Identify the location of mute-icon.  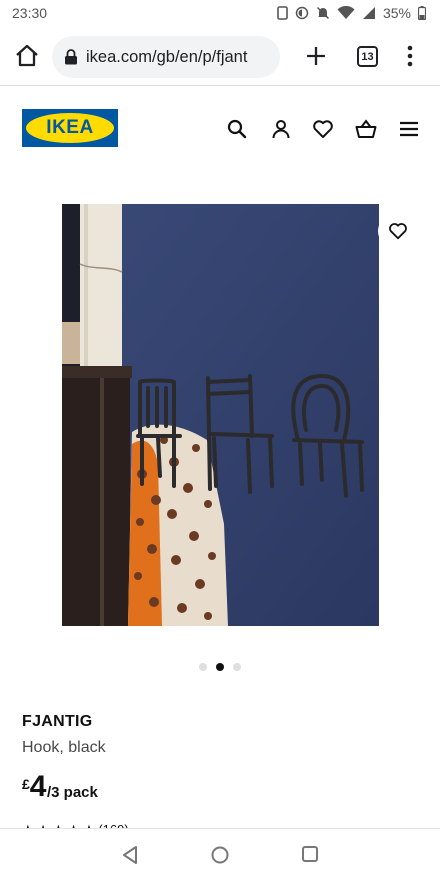
(322, 13).